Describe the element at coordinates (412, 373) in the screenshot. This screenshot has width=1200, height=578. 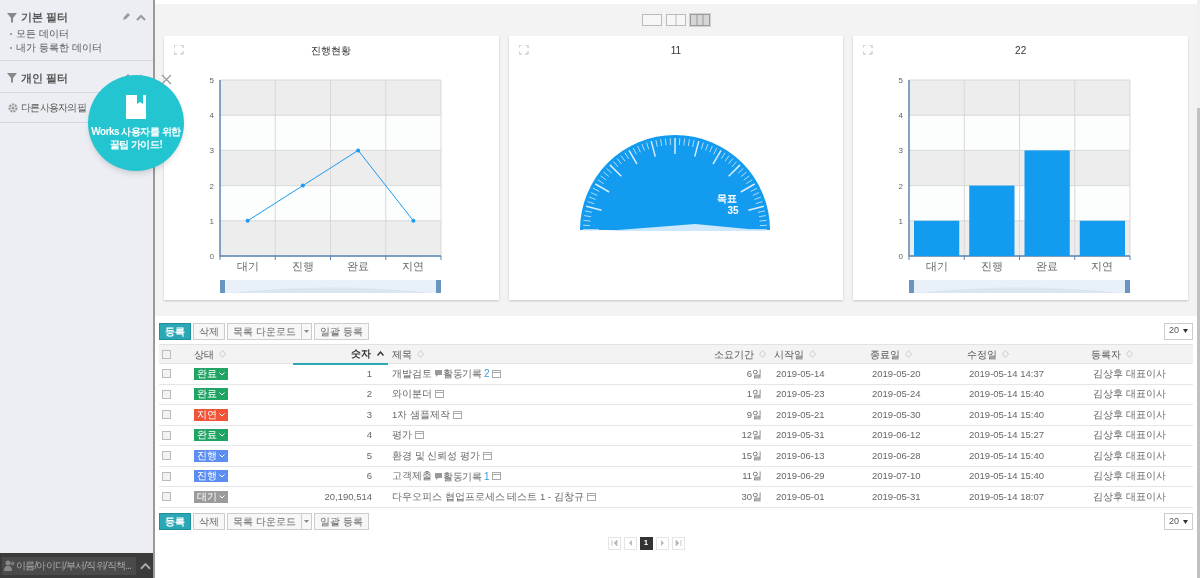
I see `title-link: 개발검토` at that location.